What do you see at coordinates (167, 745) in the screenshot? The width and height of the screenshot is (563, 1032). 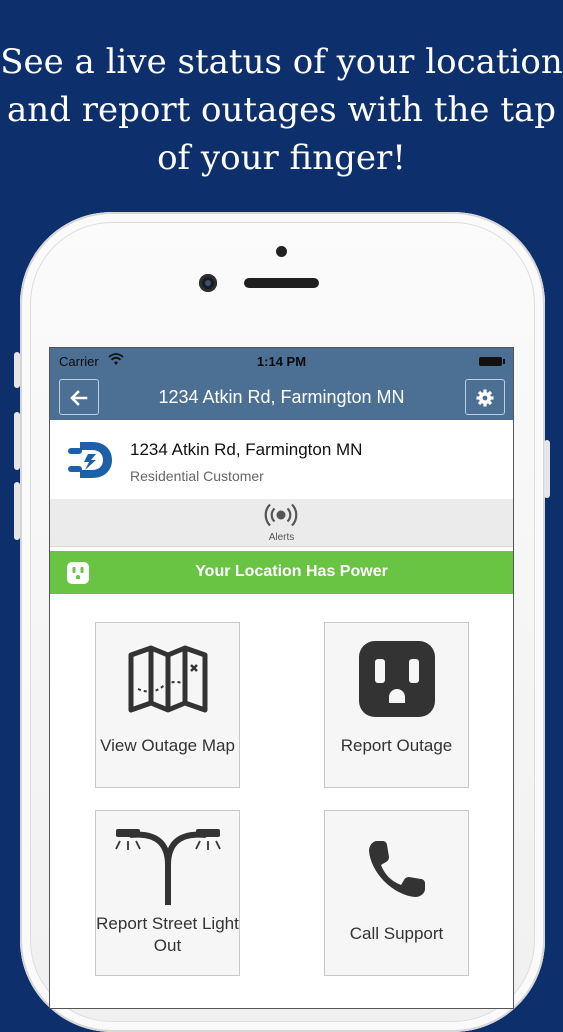 I see `tile-label: View Outage Map` at bounding box center [167, 745].